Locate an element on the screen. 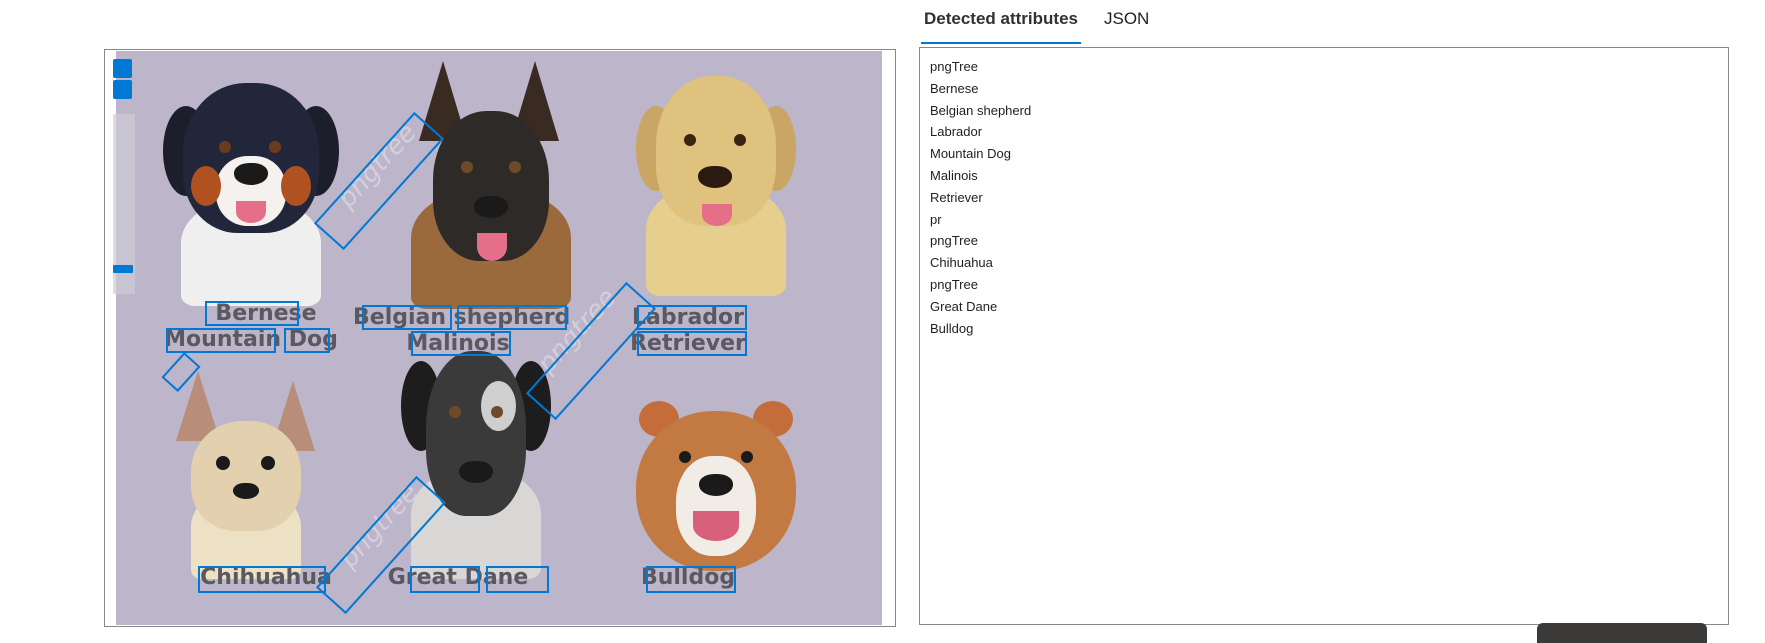  tab-json: JSON is located at coordinates (1126, 18).